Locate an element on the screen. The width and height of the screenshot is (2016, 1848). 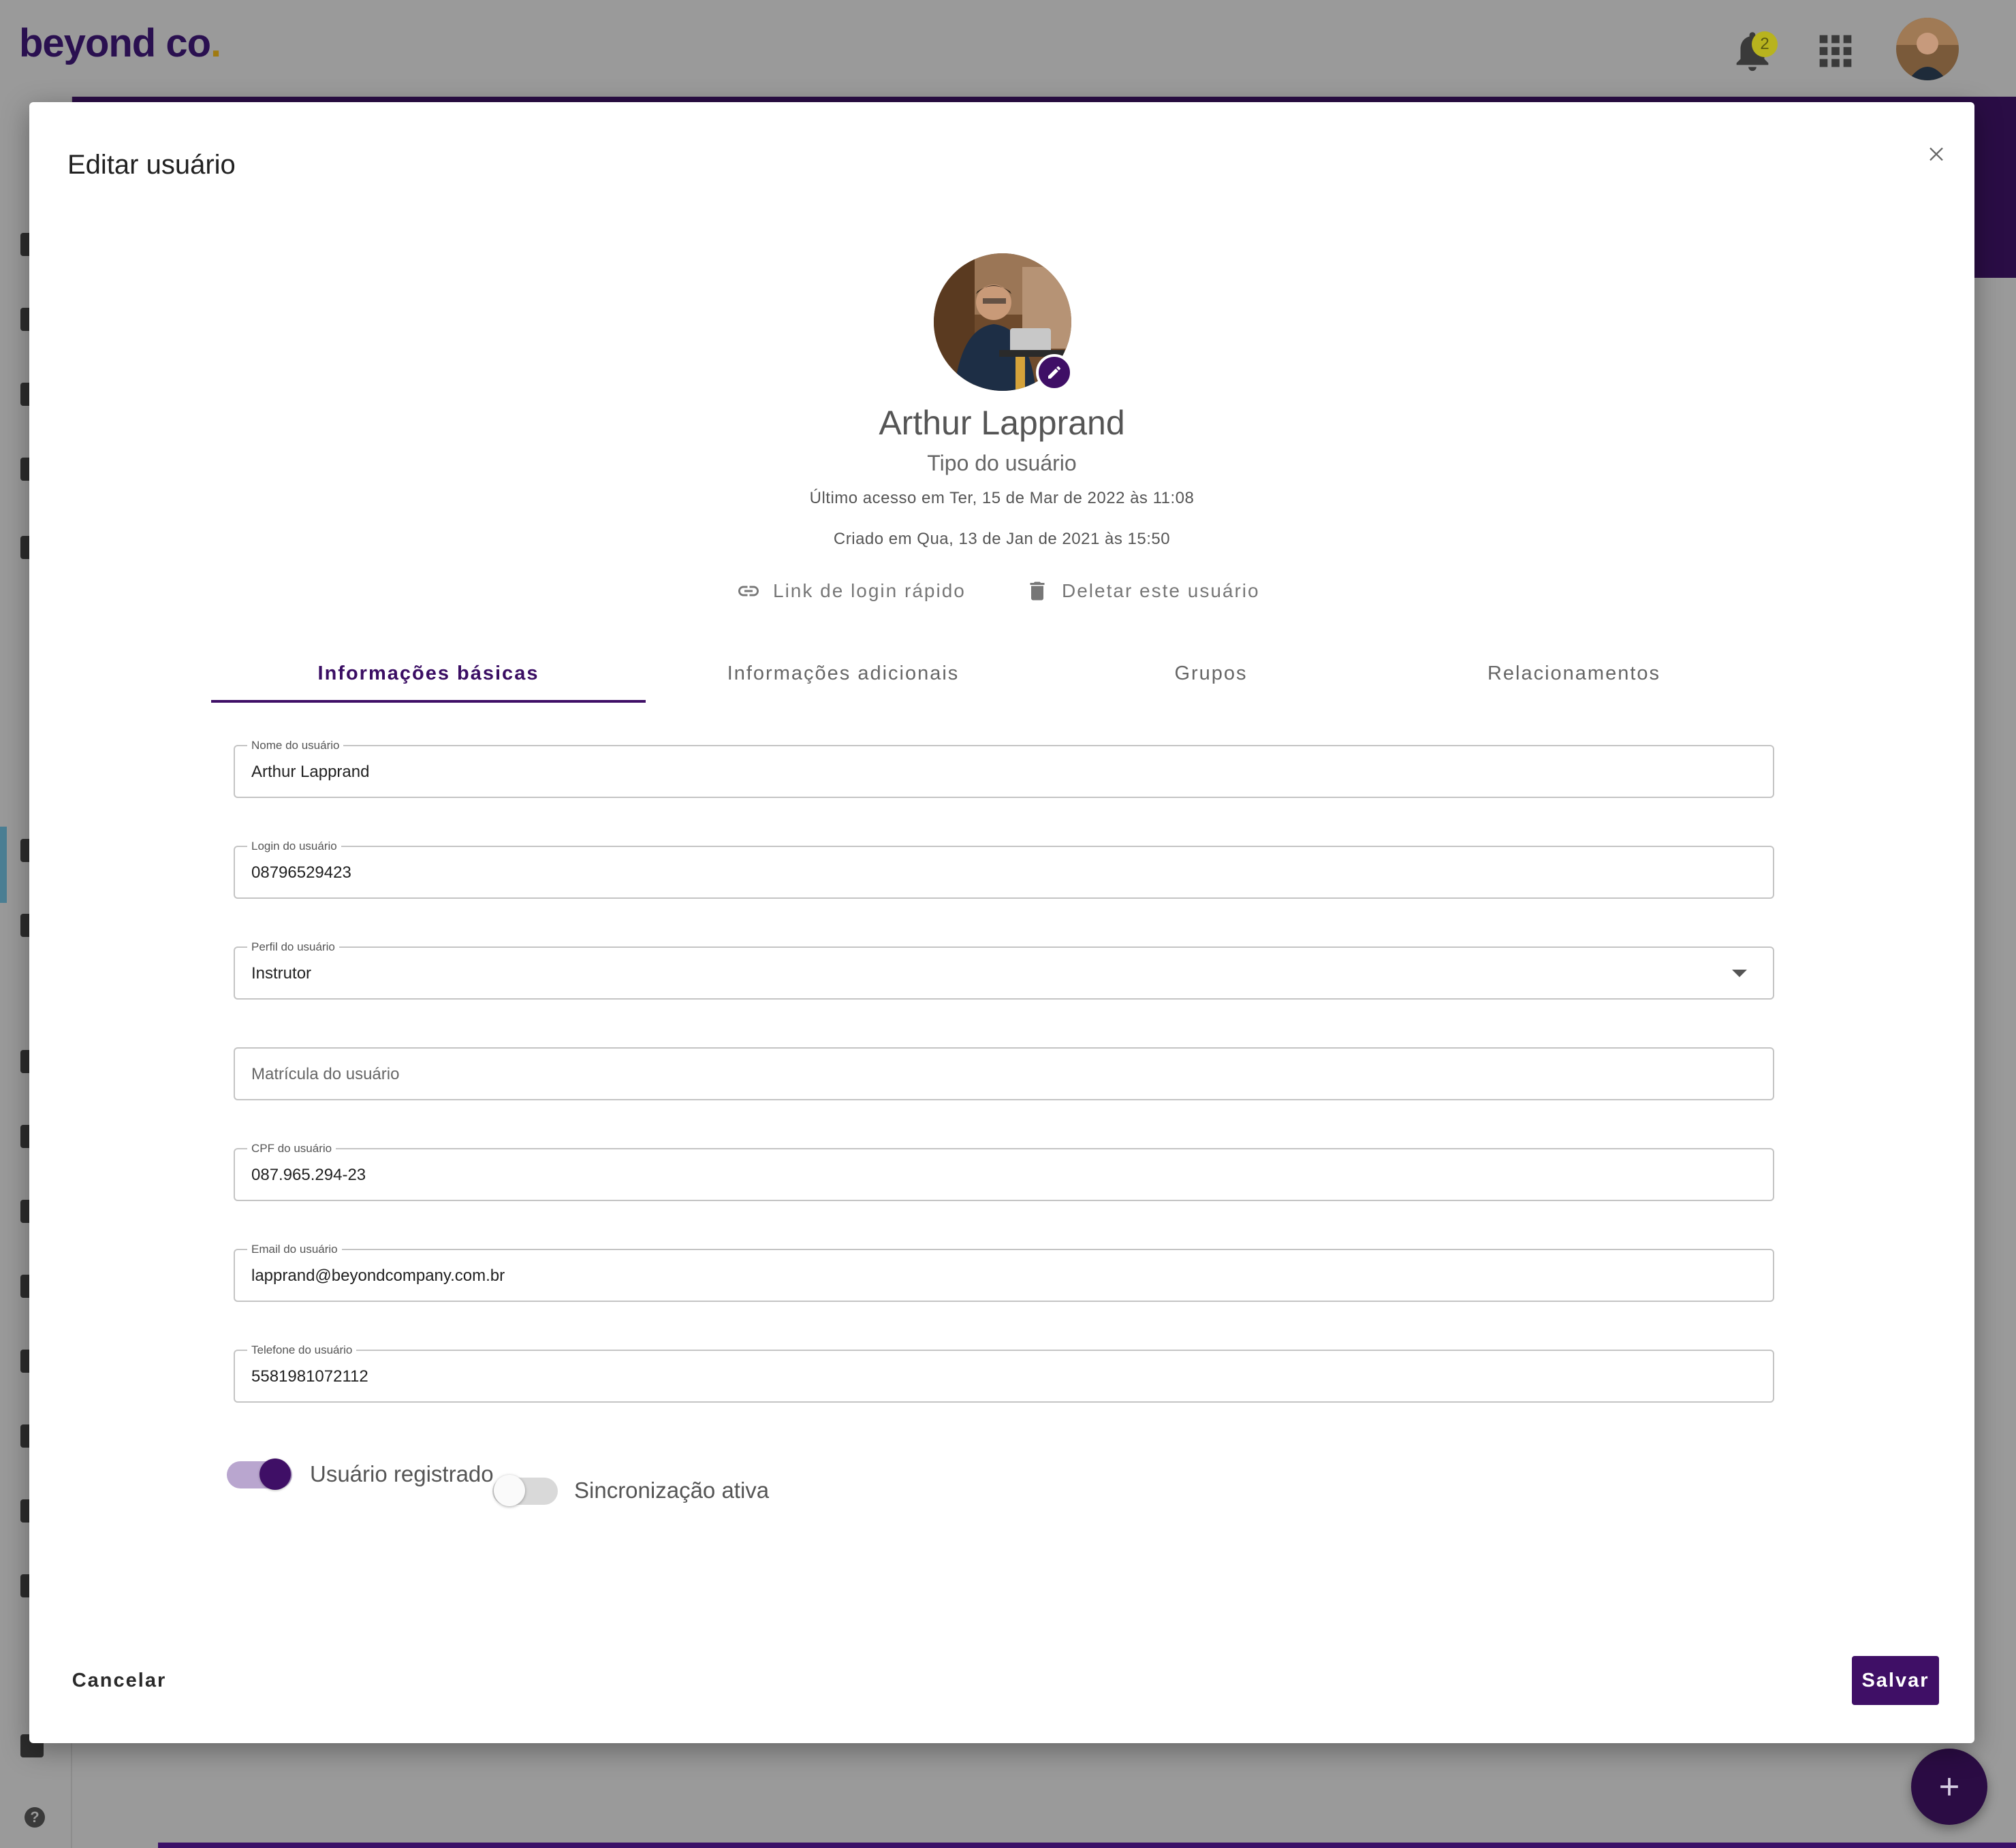
plus-icon is located at coordinates (1949, 1787).